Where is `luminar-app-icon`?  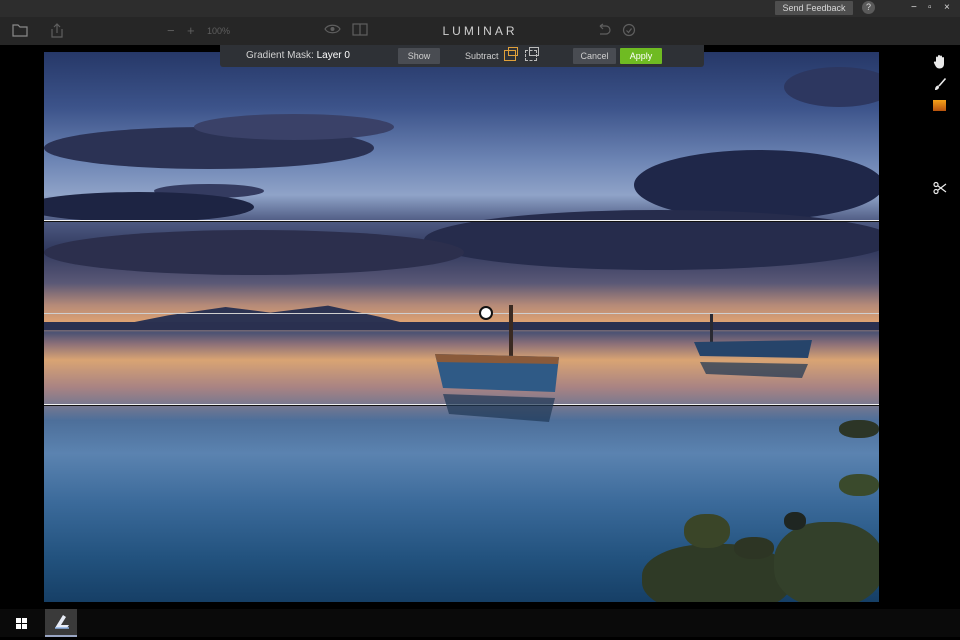
luminar-app-icon is located at coordinates (61, 623).